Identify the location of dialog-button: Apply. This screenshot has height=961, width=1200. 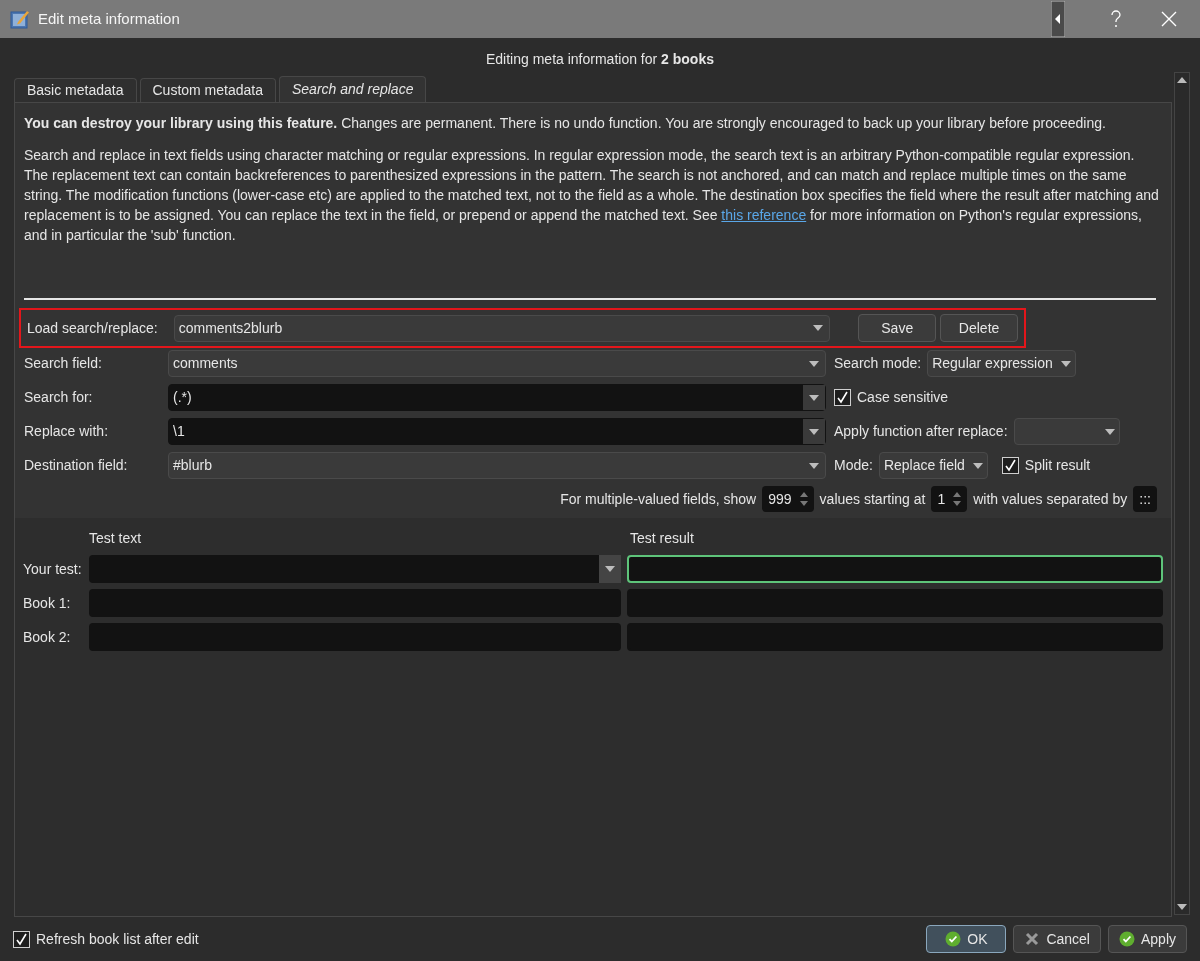
(1147, 939).